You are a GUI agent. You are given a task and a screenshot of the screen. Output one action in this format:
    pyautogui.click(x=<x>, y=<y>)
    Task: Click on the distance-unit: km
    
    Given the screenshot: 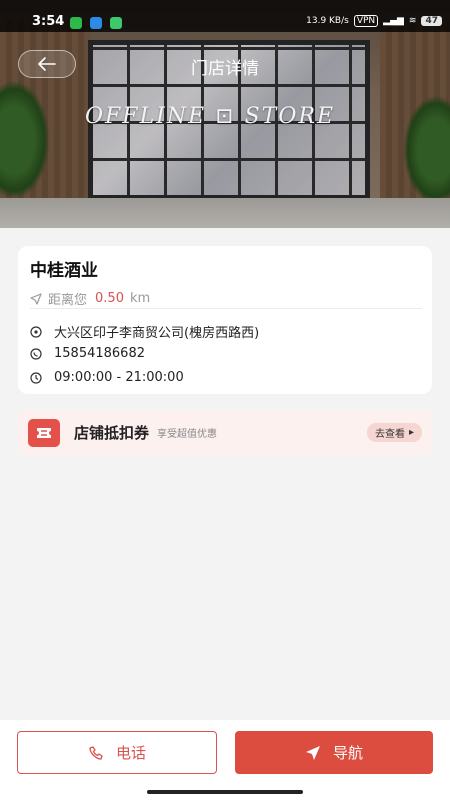 What is the action you would take?
    pyautogui.click(x=140, y=298)
    